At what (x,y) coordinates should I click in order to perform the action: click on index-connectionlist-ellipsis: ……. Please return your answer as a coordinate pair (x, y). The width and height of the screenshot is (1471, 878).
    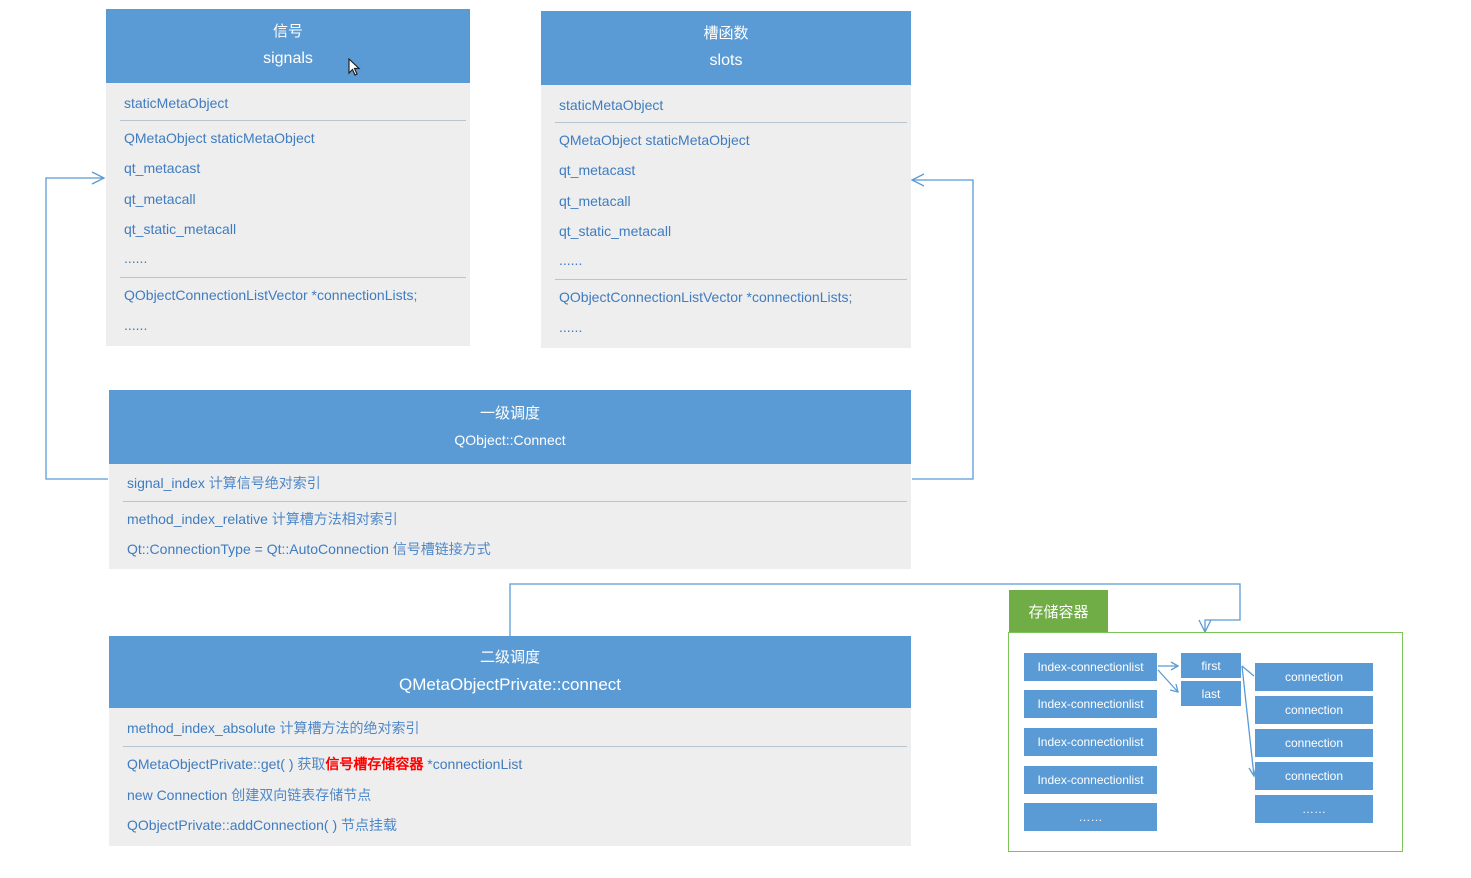
    Looking at the image, I should click on (1090, 817).